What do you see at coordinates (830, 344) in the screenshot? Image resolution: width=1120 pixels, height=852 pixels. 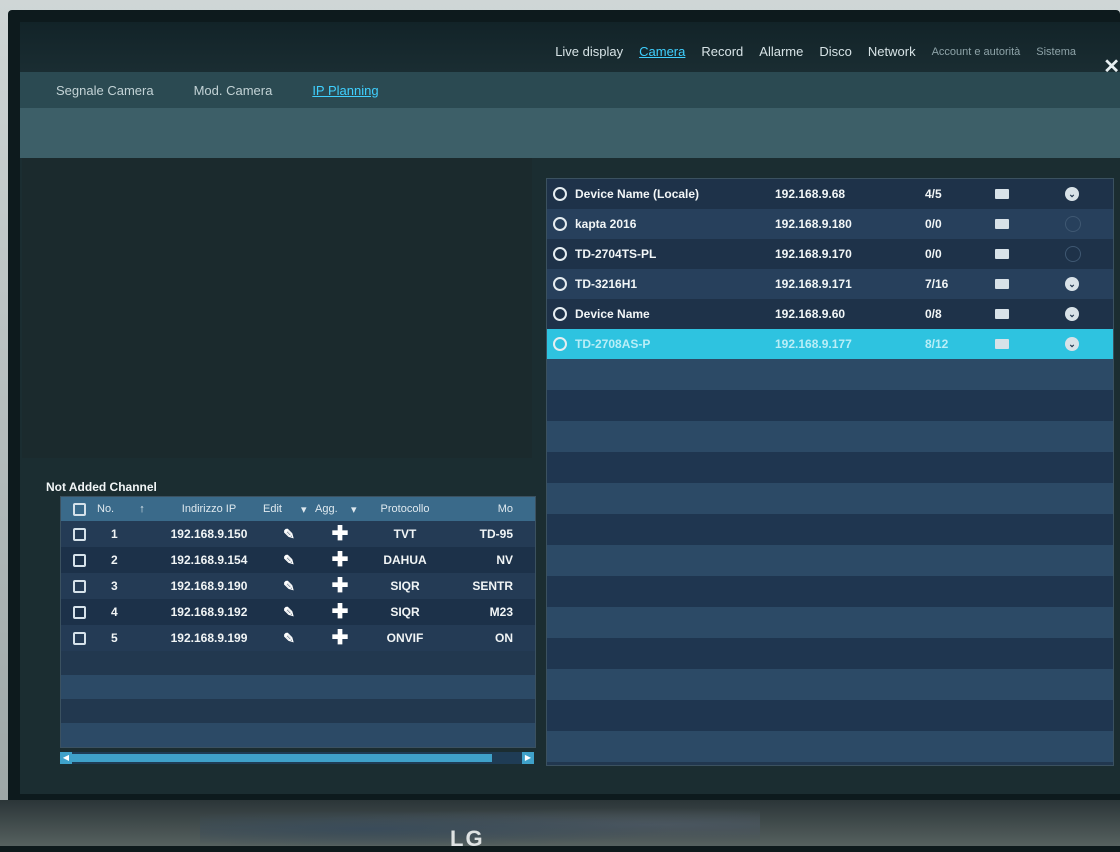 I see `device-row: TD-2708AS-P 192.168.9.177 8/12 ⌄` at bounding box center [830, 344].